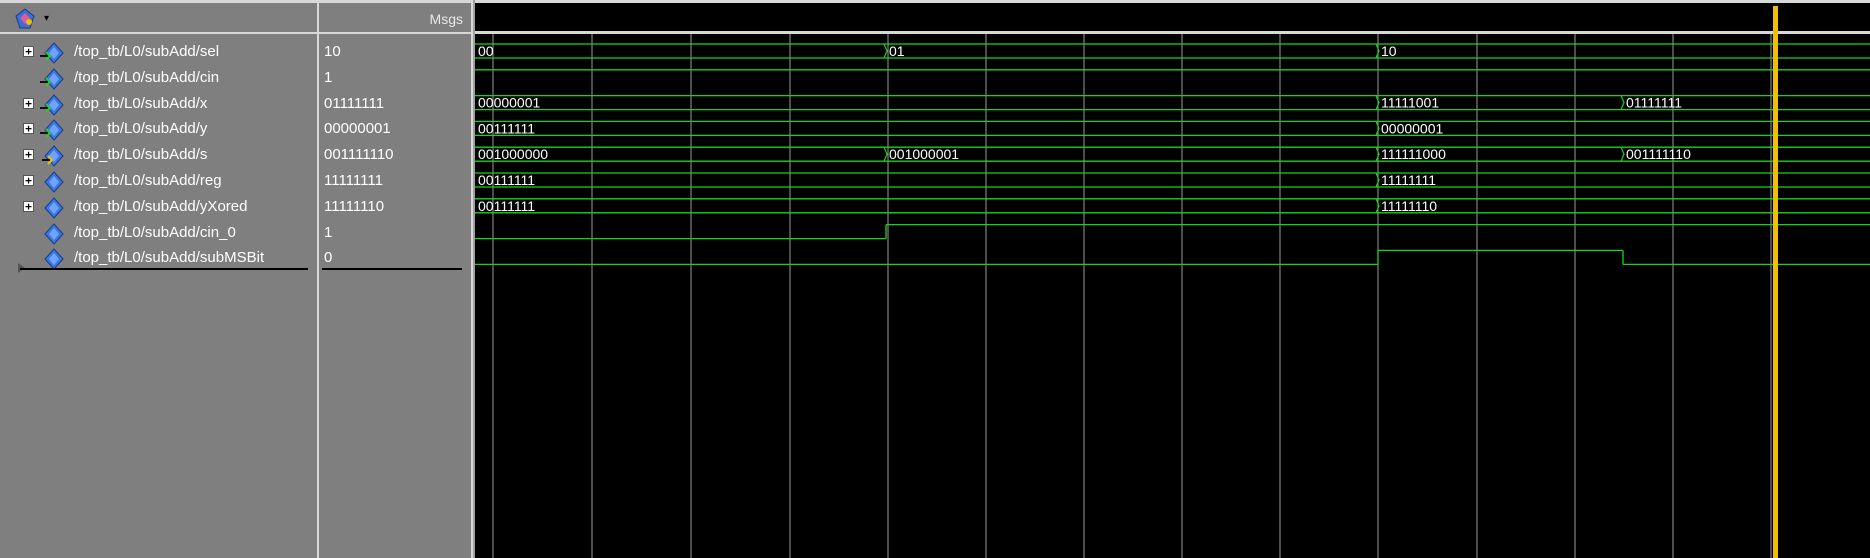  I want to click on signal-name: /top_tb/L0/subAdd/yXored, so click(161, 206).